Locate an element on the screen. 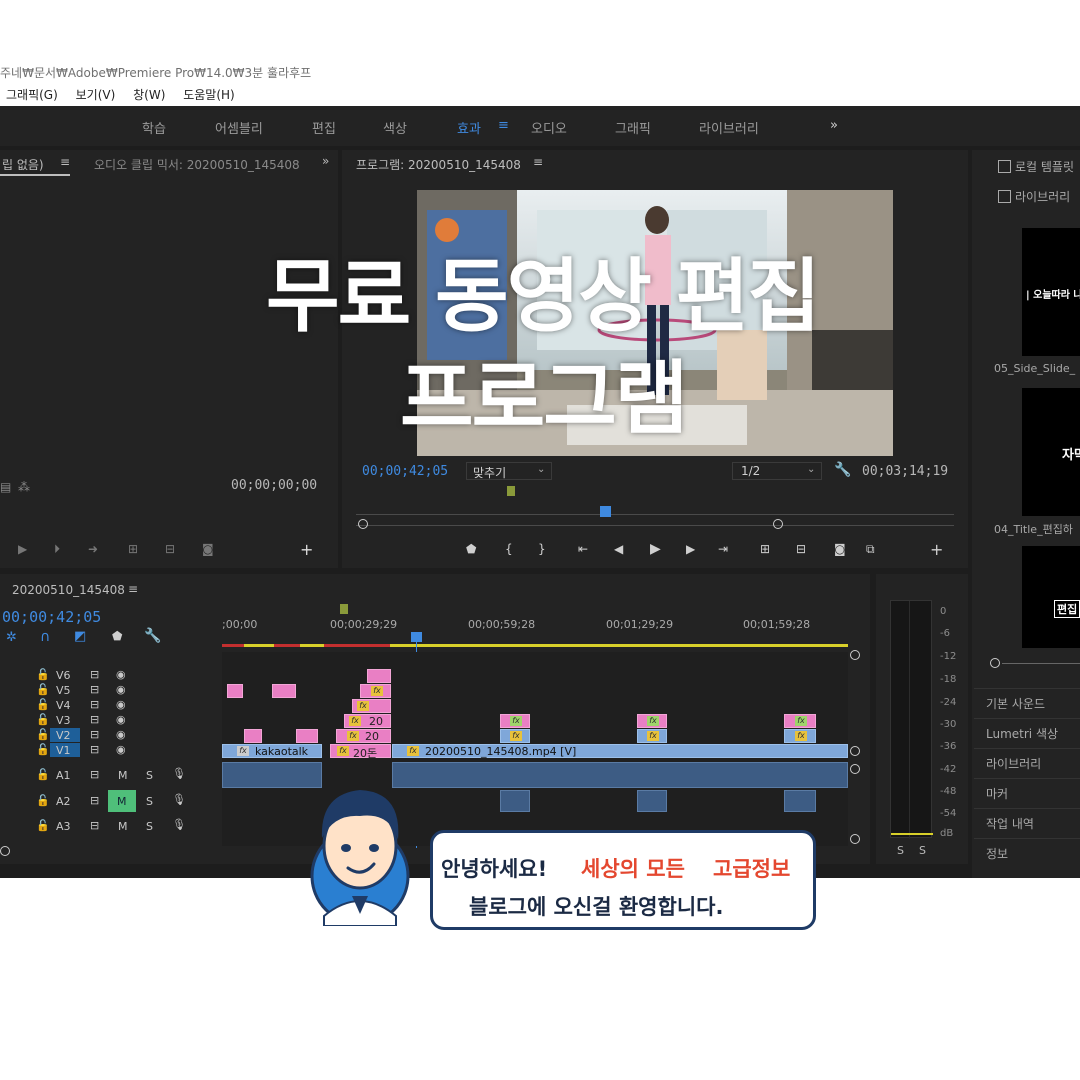 The height and width of the screenshot is (1080, 1080). video-clip-kakaotalk: fx kakaotalk is located at coordinates (272, 751).